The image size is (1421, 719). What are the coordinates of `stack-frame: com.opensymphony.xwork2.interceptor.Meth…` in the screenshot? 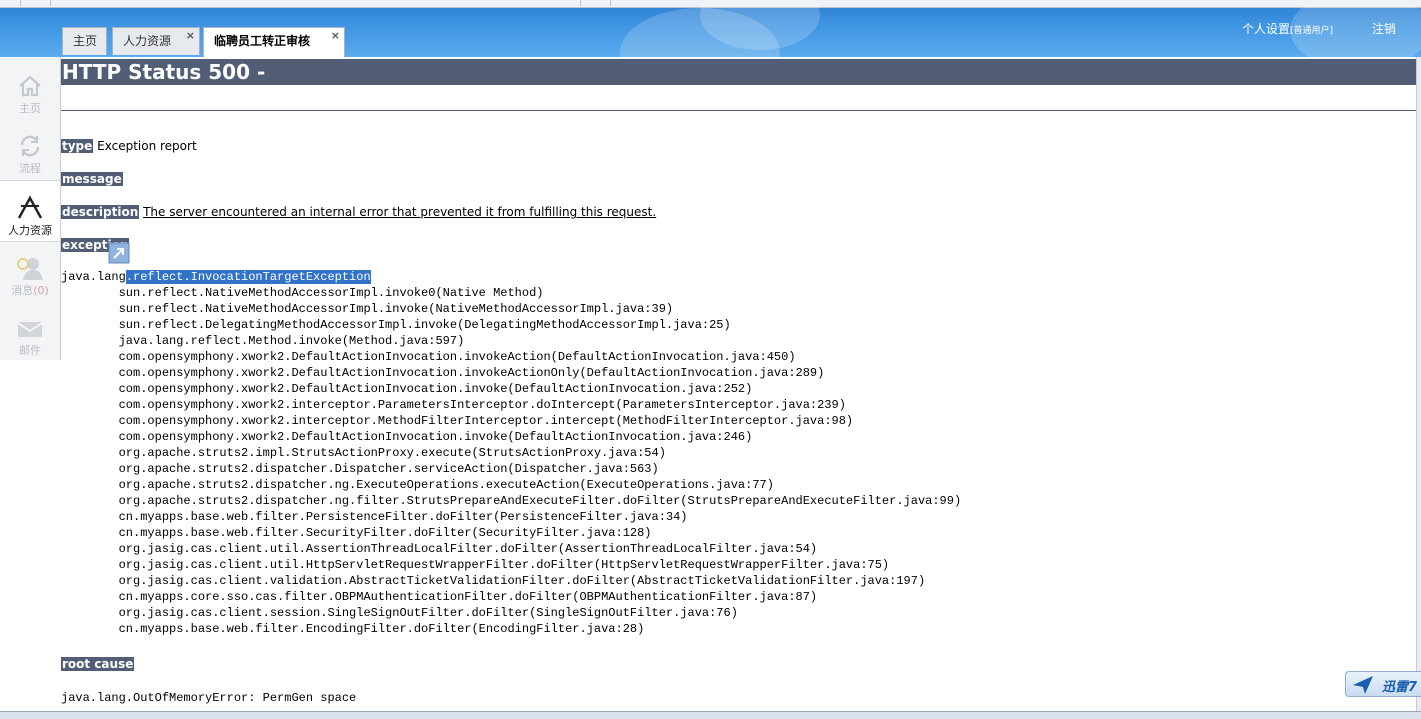 It's located at (486, 421).